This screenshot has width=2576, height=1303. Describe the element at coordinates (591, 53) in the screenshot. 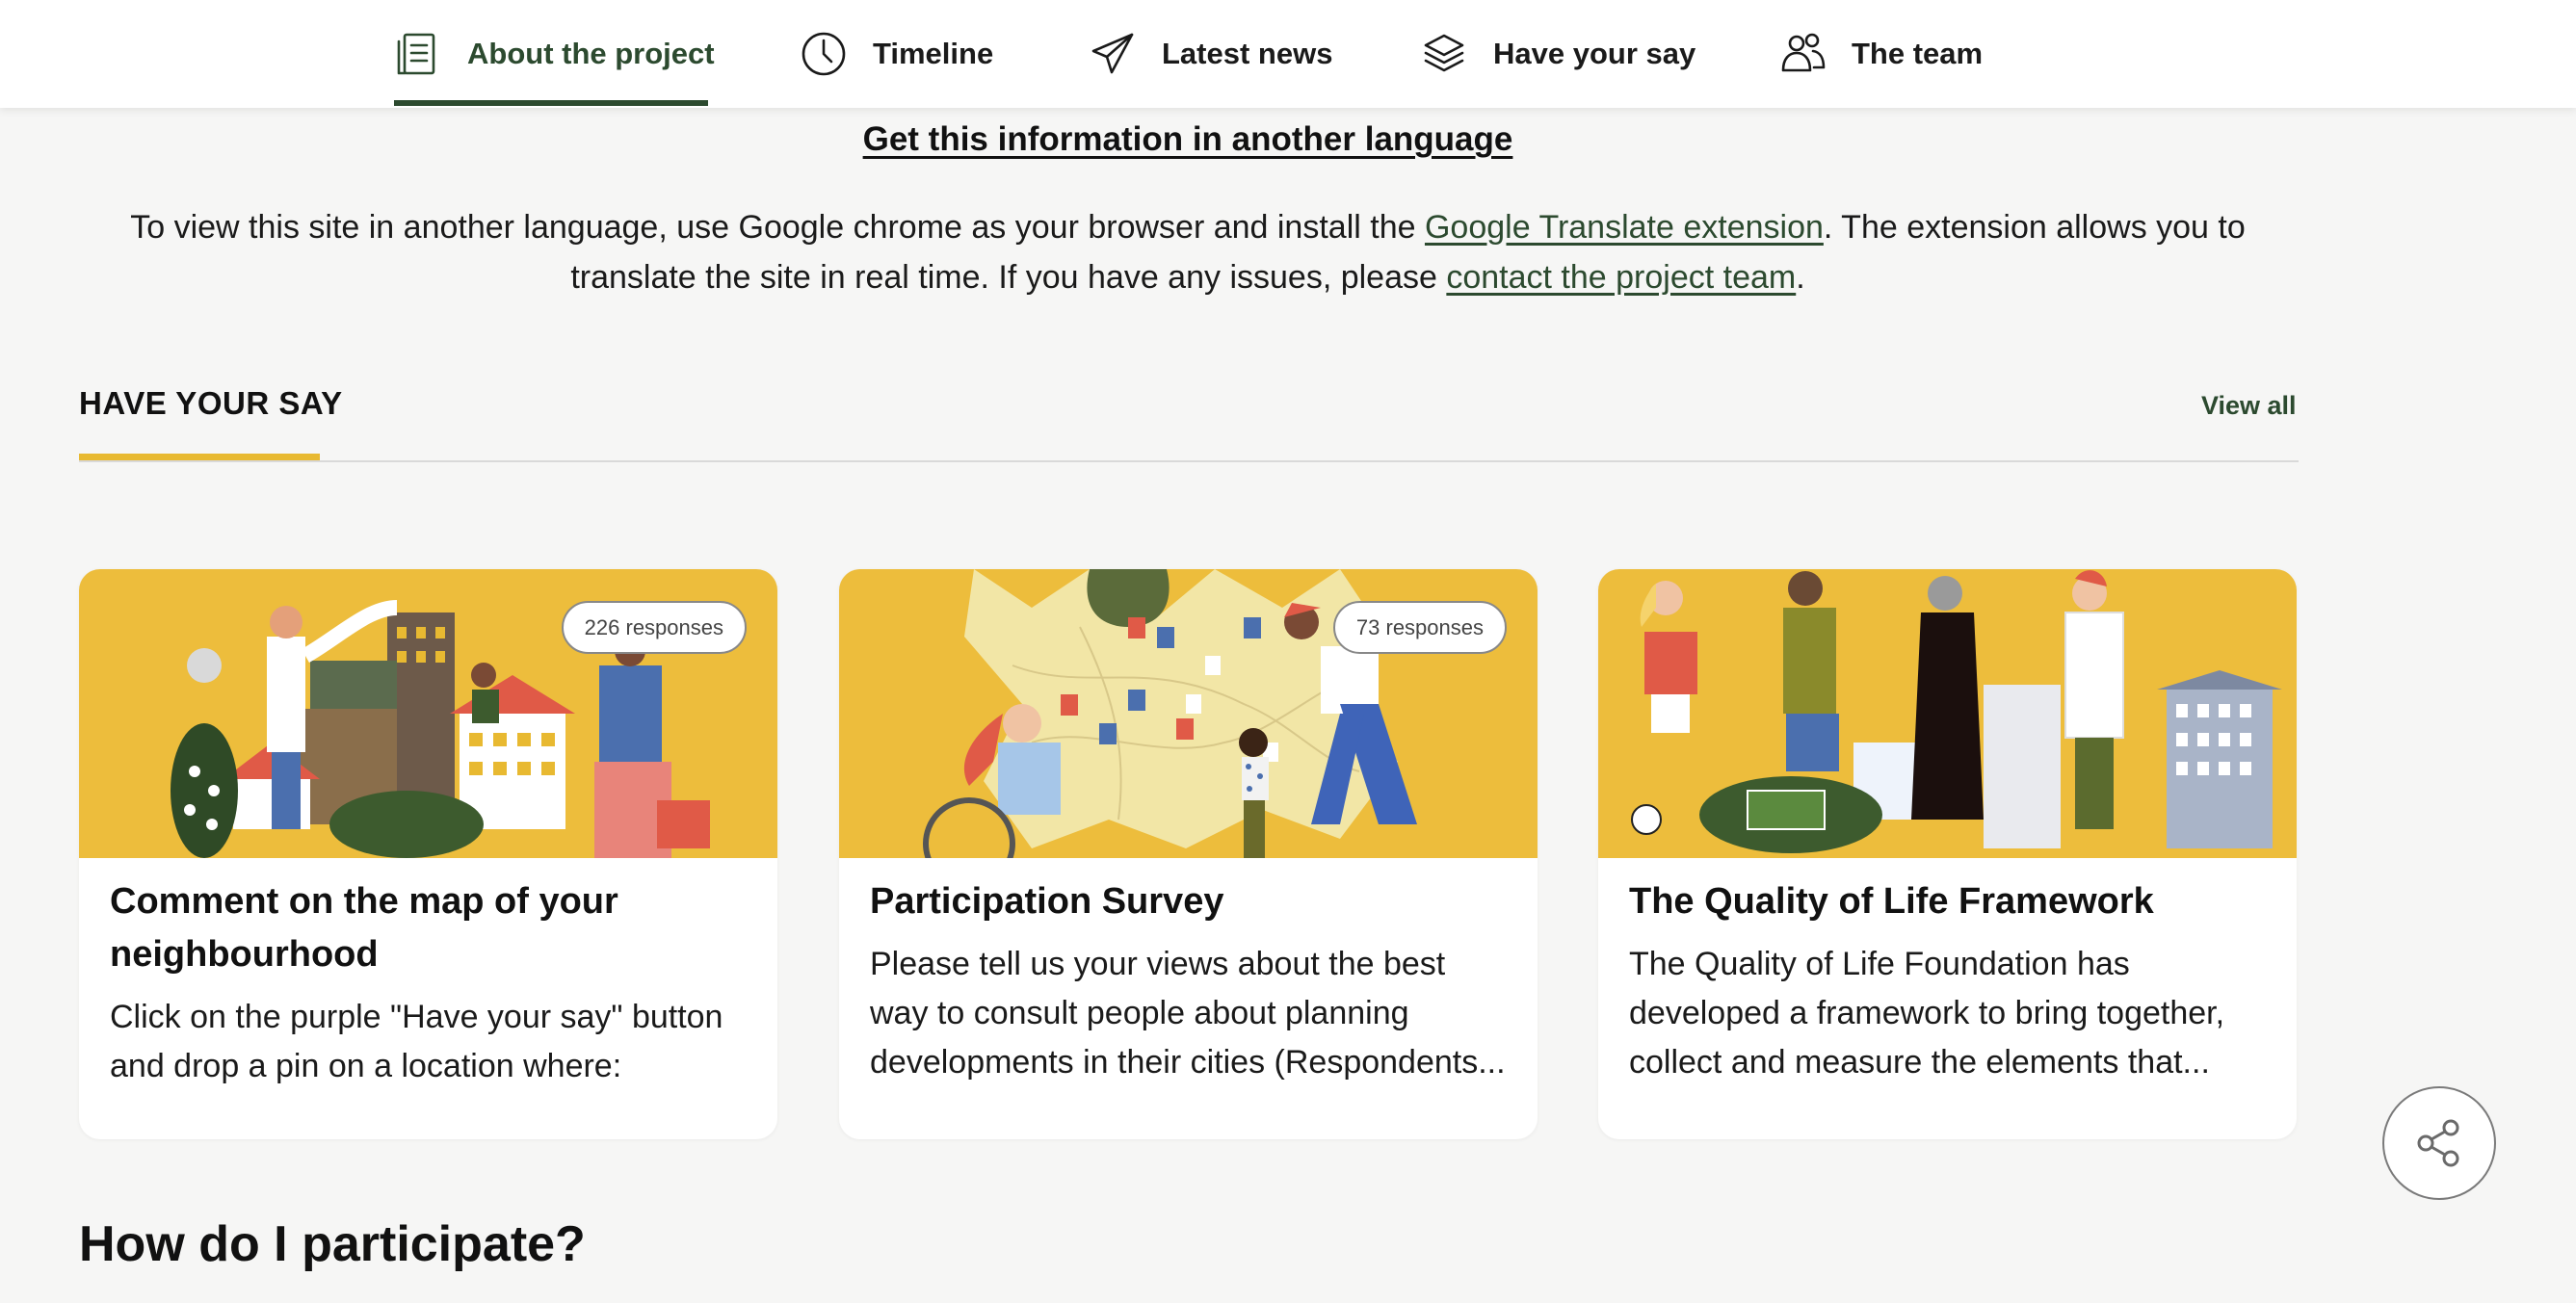

I see `nav-tab-label: About the project` at that location.